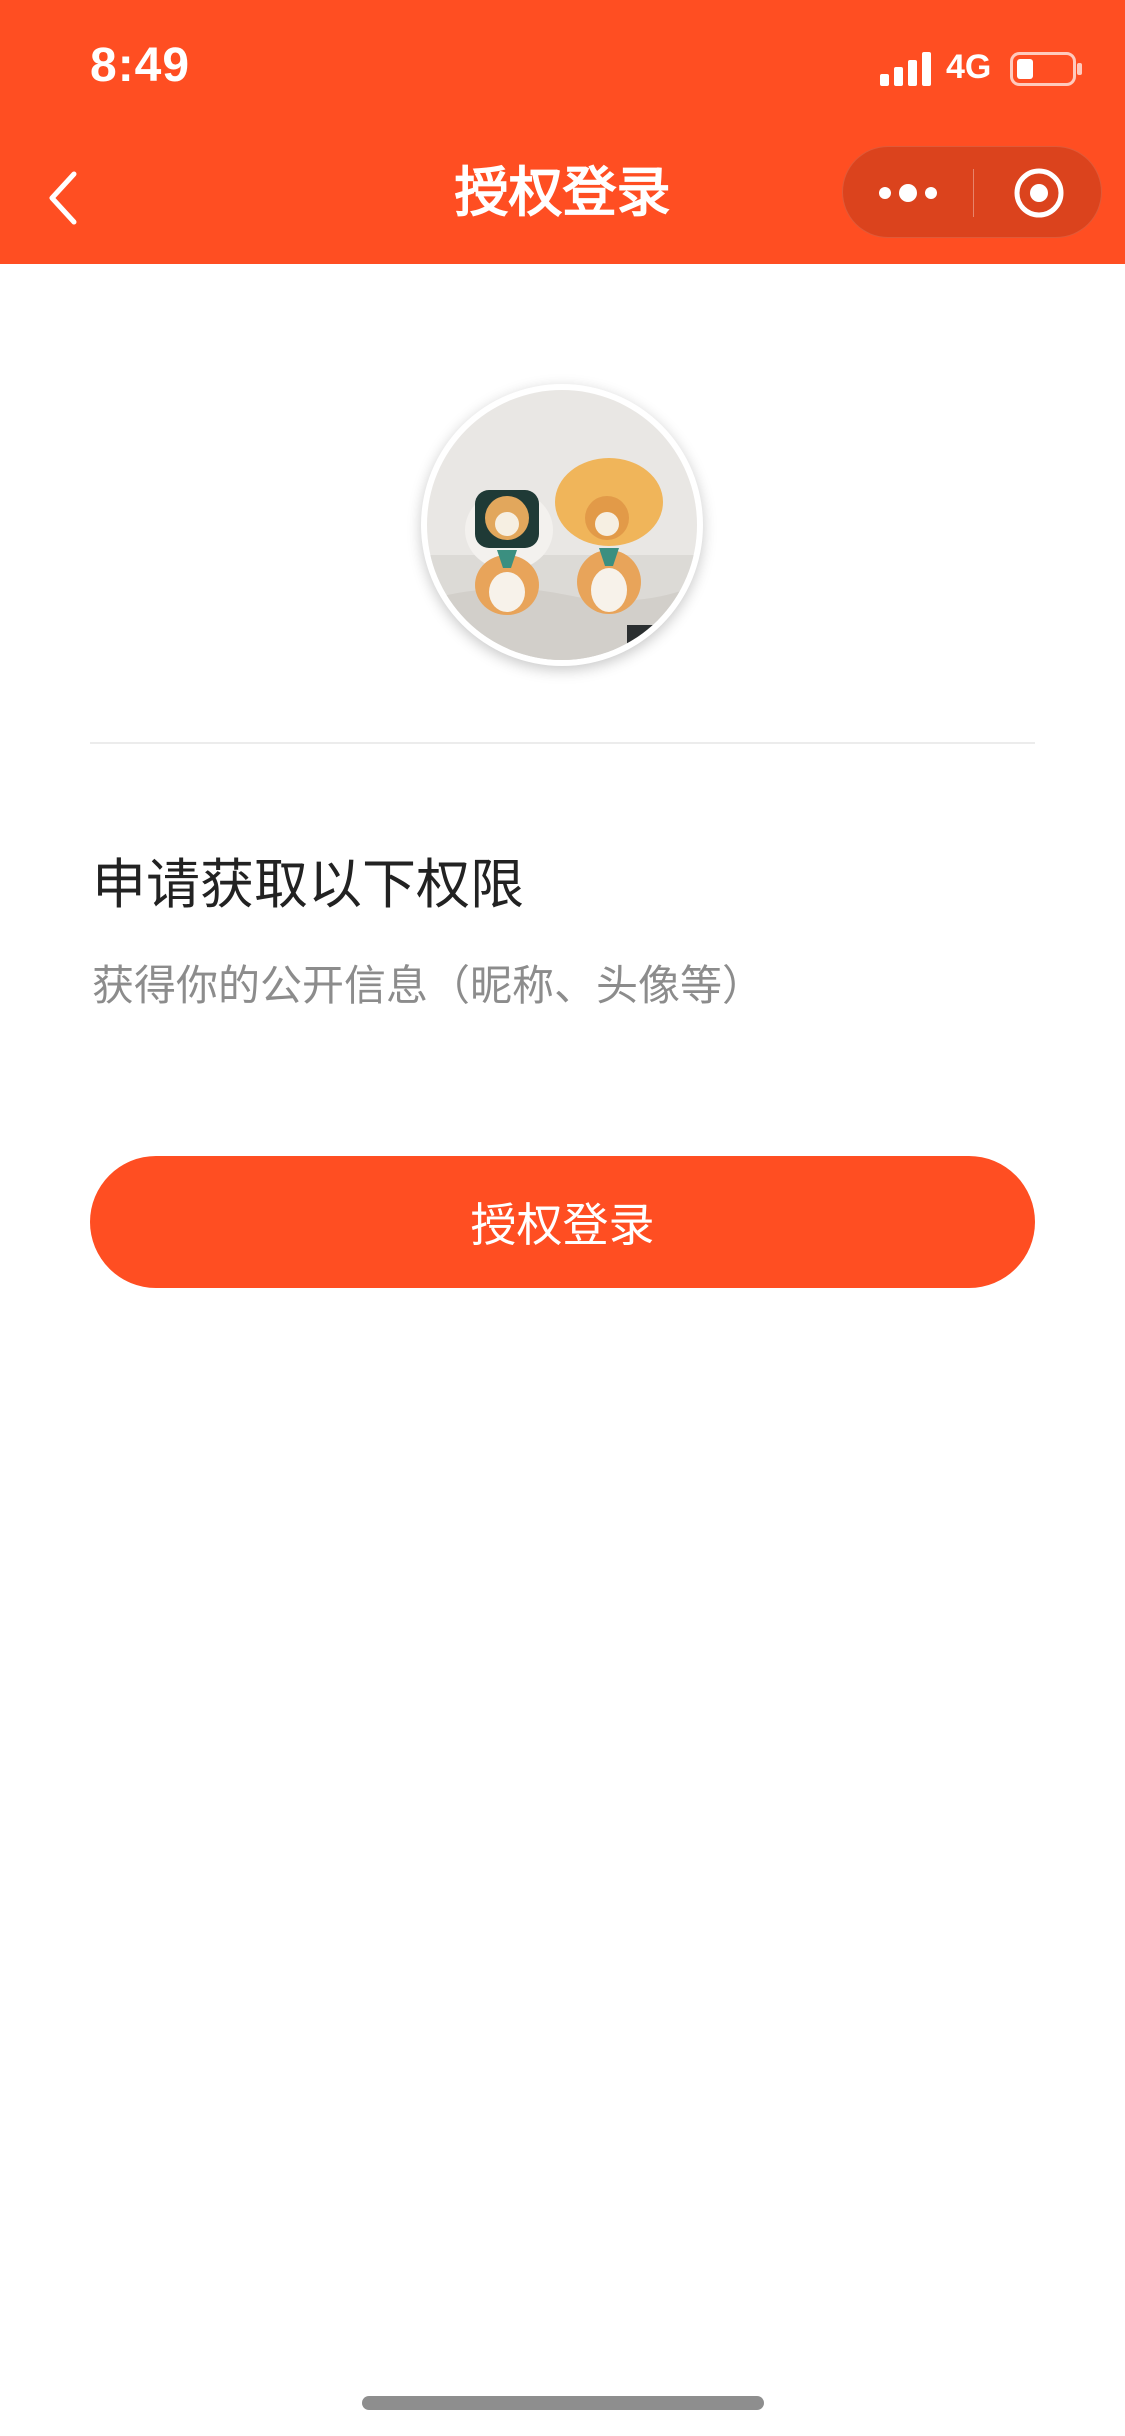  What do you see at coordinates (562, 1222) in the screenshot?
I see `authorize-login-button: 授权登录` at bounding box center [562, 1222].